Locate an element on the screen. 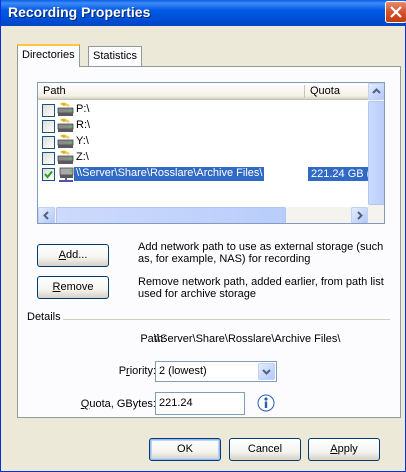  priority-dropdown-button is located at coordinates (266, 371).